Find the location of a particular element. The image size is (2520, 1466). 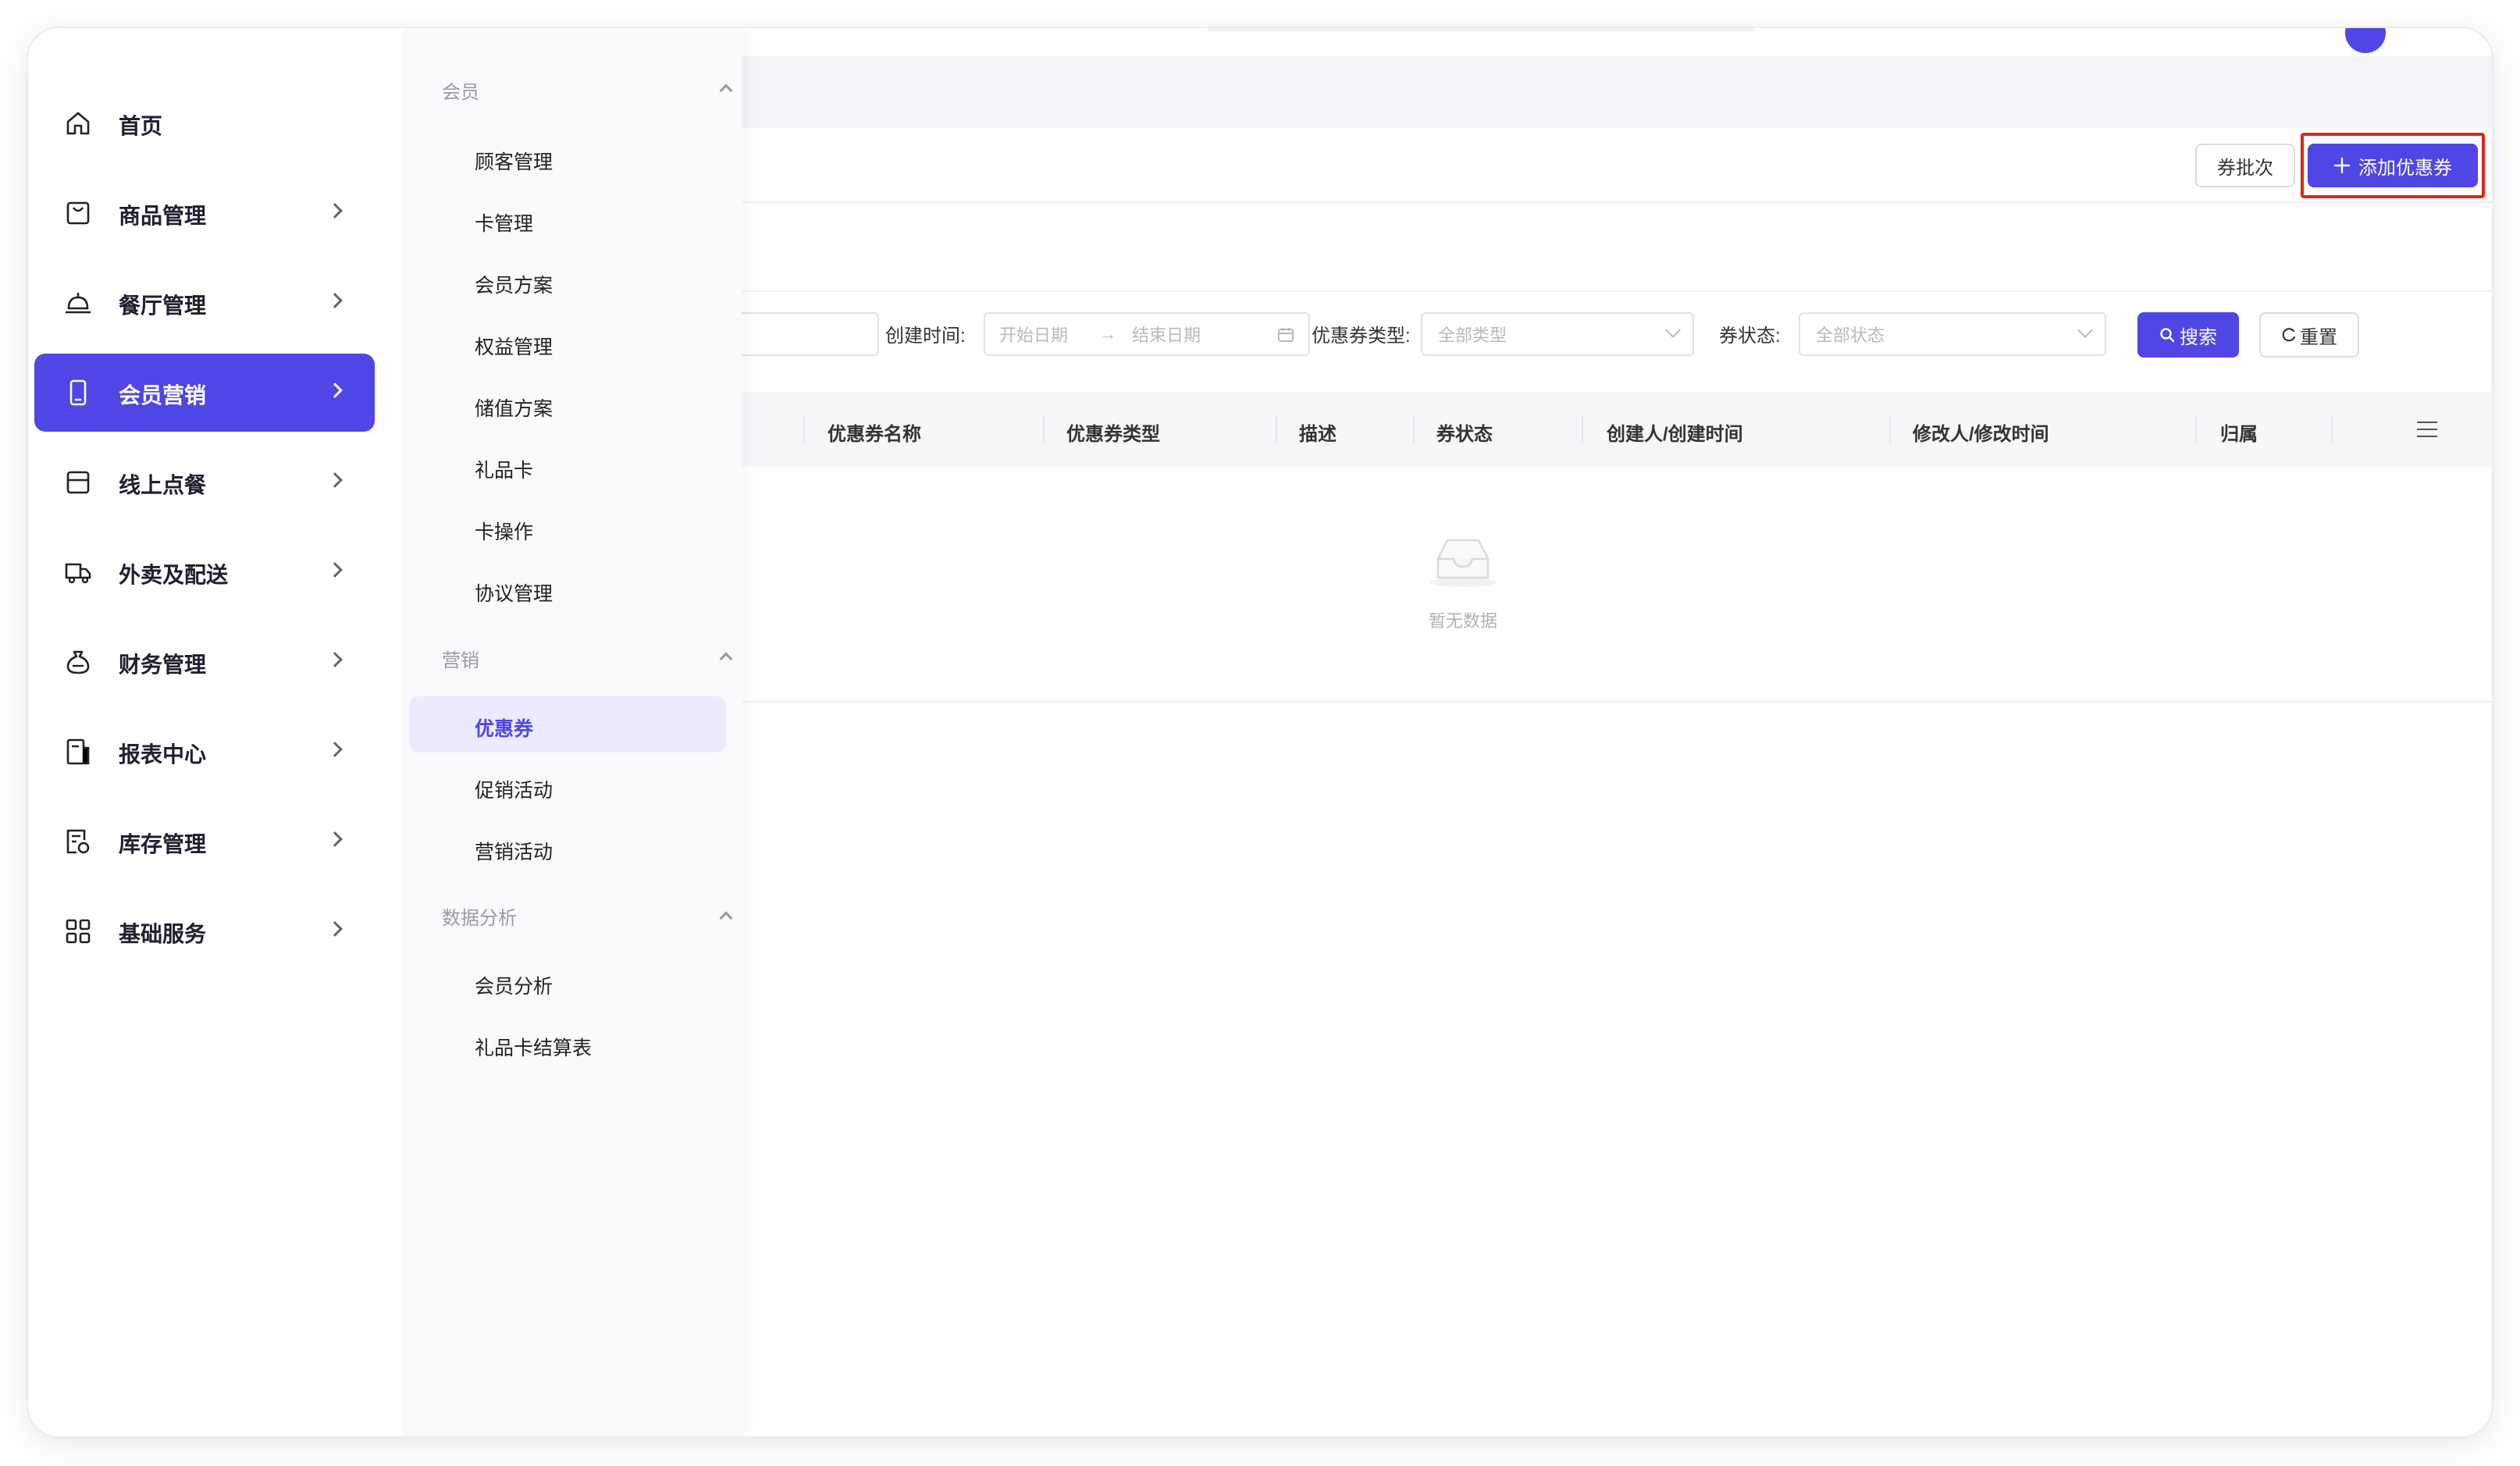

inventory-icon is located at coordinates (78, 841).